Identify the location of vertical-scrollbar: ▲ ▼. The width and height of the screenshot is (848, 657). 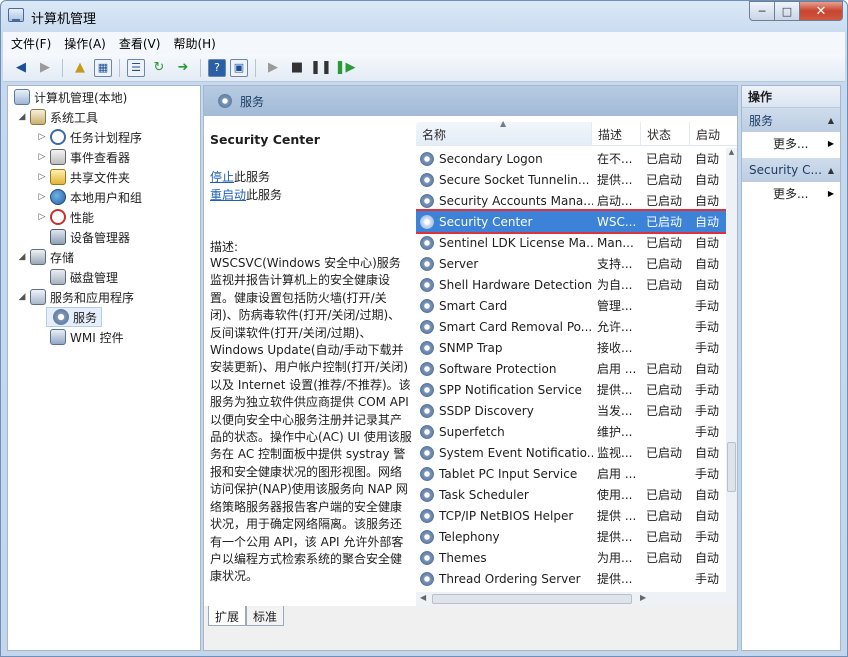
(731, 377).